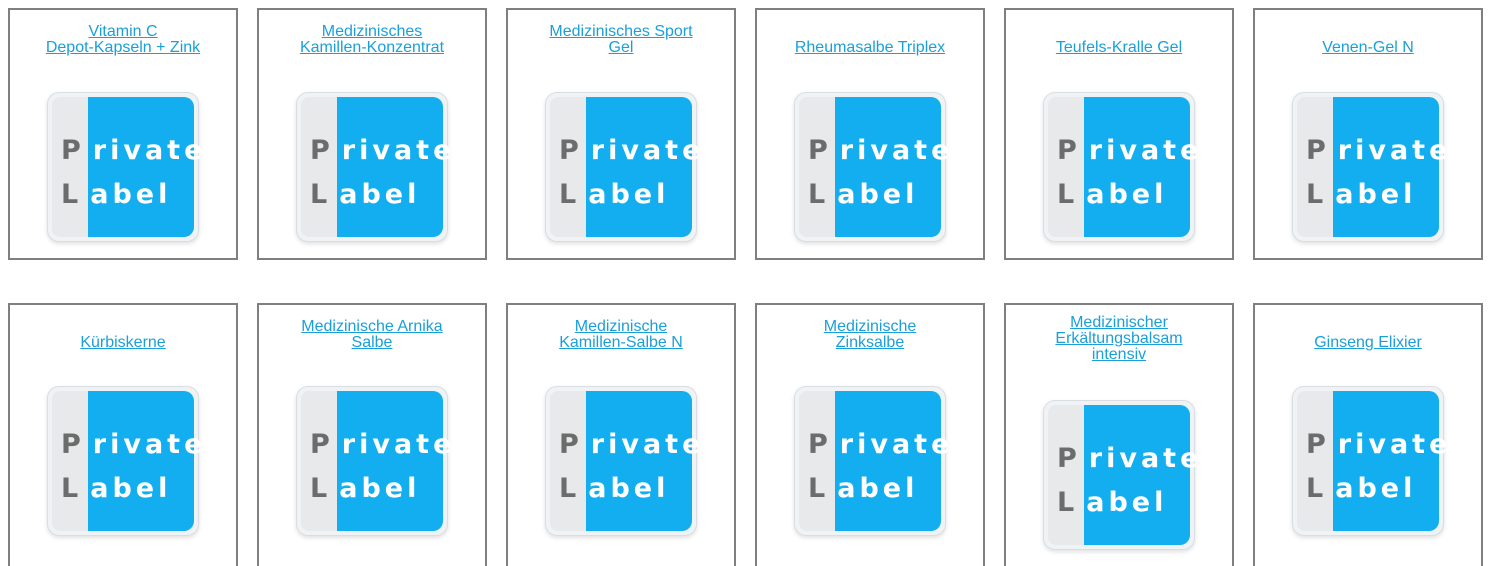  I want to click on product-title-link: Medizinische Kamillen-Salbe N, so click(621, 335).